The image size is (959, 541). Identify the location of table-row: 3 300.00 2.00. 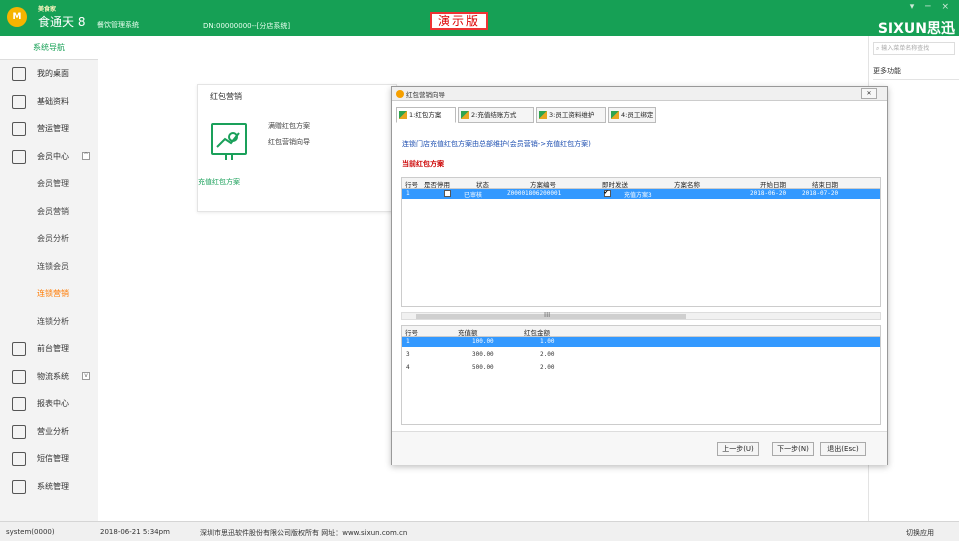
(641, 355).